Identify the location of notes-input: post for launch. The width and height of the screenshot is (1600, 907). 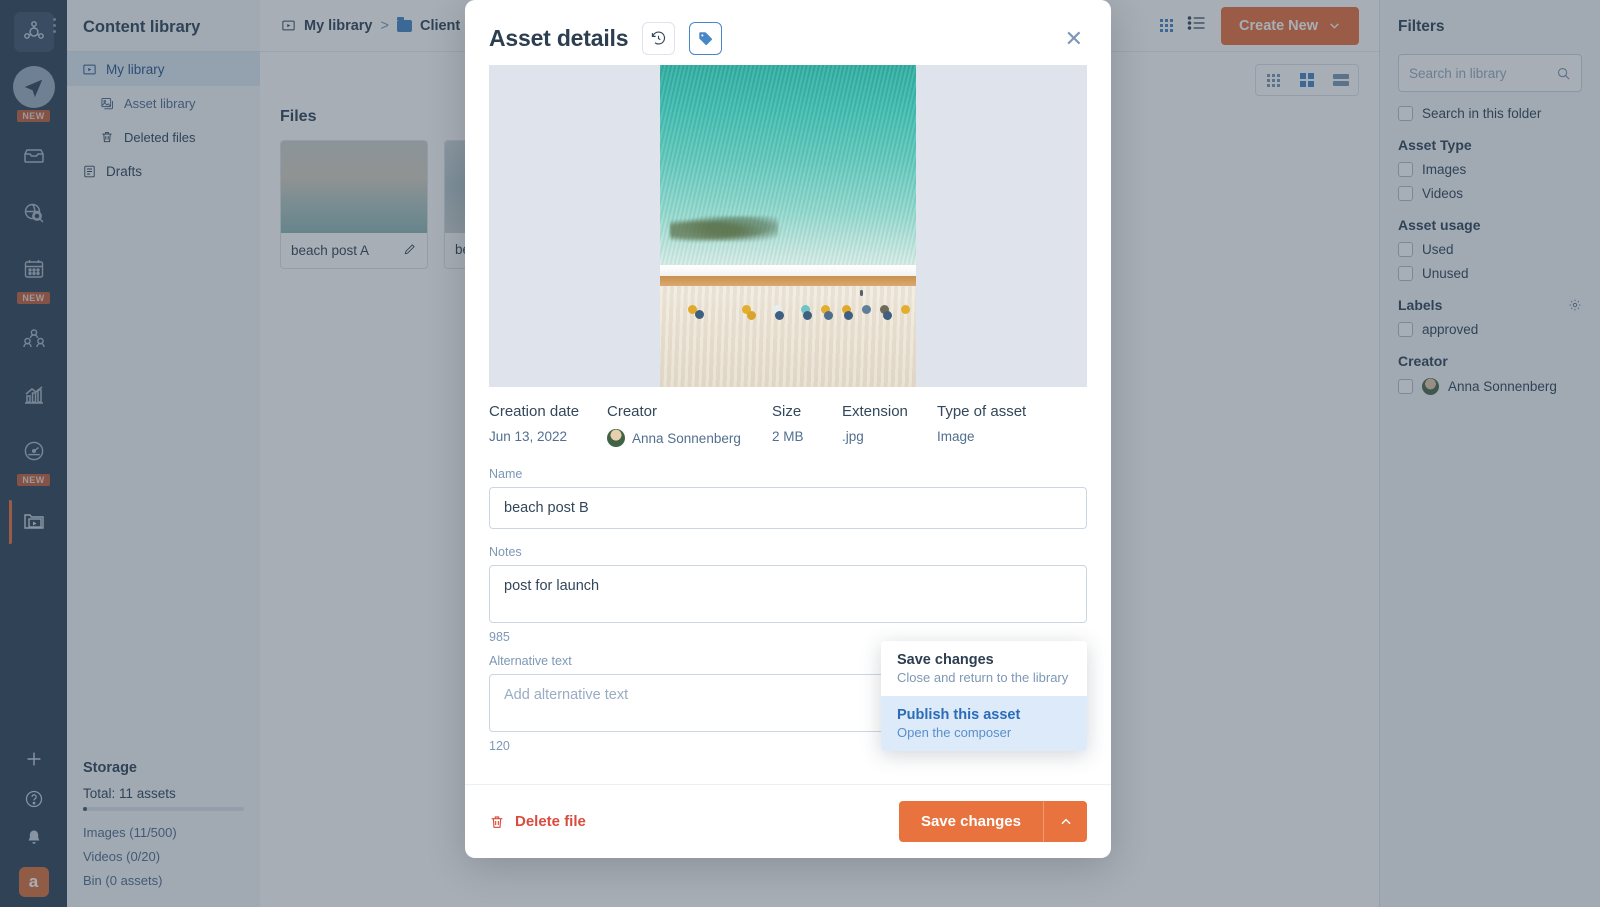
(788, 594).